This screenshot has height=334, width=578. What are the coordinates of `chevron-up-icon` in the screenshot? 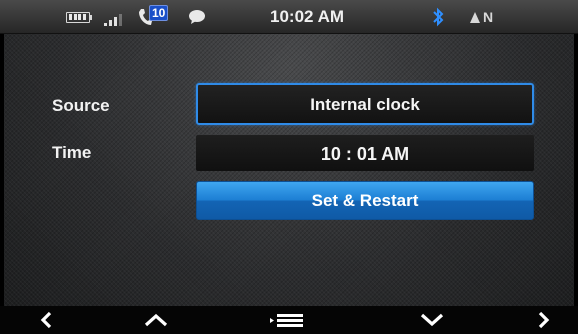 It's located at (156, 320).